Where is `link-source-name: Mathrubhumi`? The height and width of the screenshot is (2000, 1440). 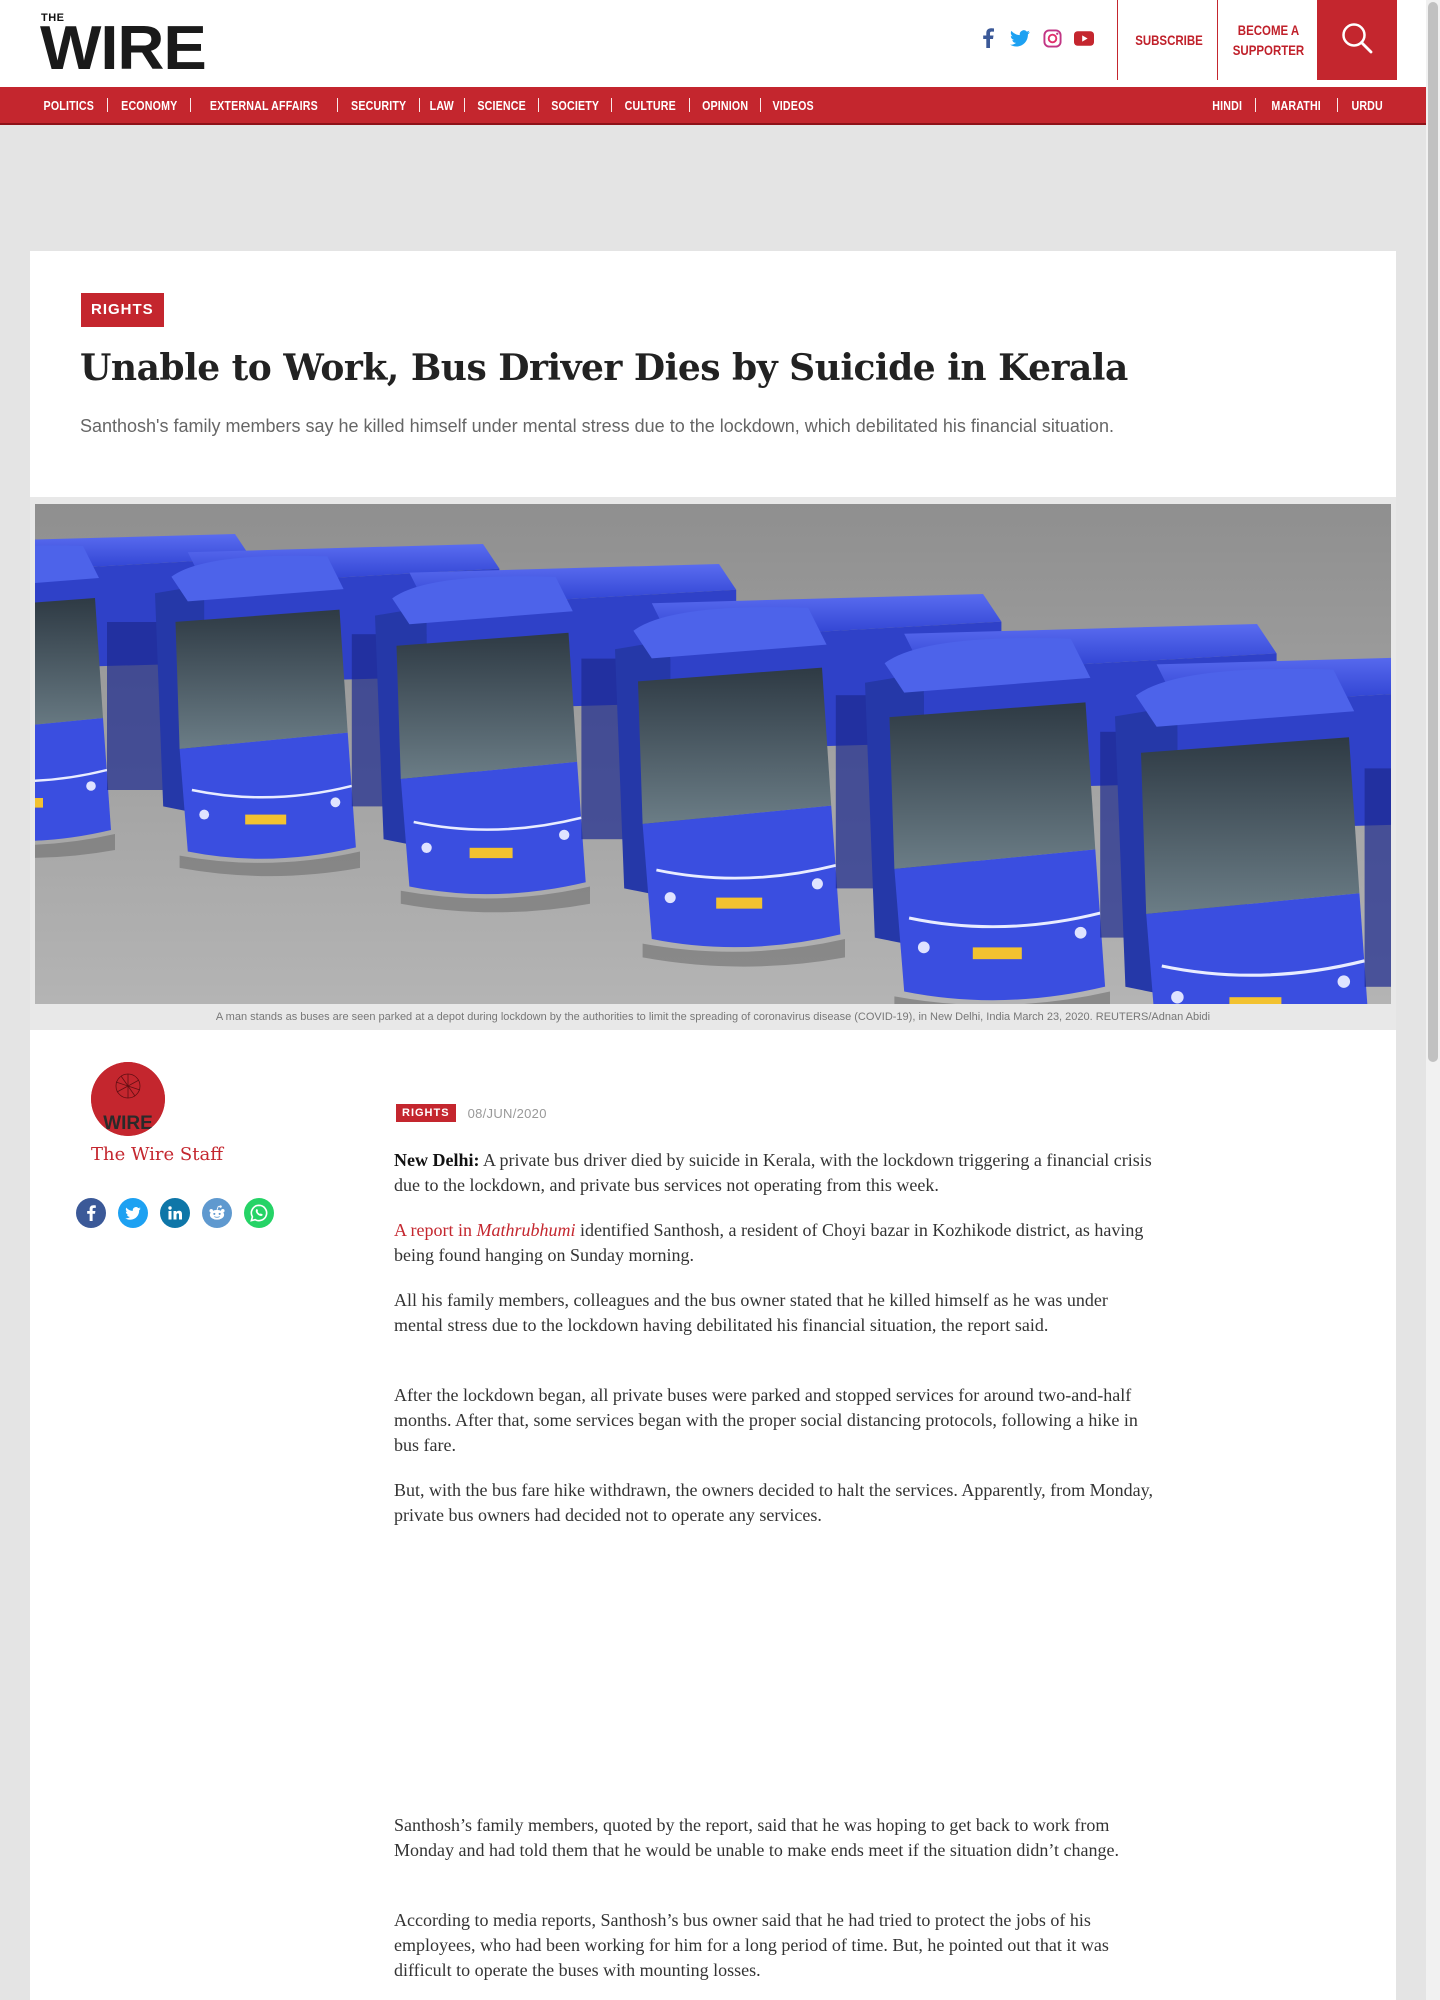
link-source-name: Mathrubhumi is located at coordinates (526, 1230).